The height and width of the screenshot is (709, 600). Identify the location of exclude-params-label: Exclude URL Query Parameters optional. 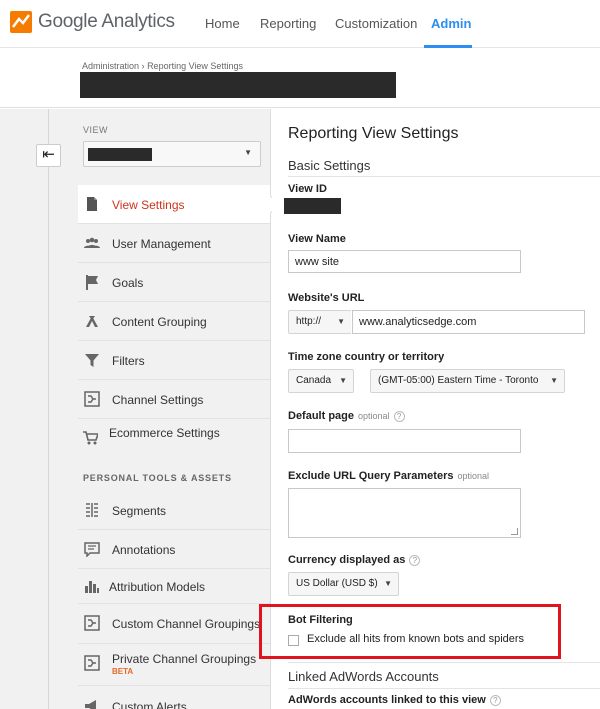
(388, 476).